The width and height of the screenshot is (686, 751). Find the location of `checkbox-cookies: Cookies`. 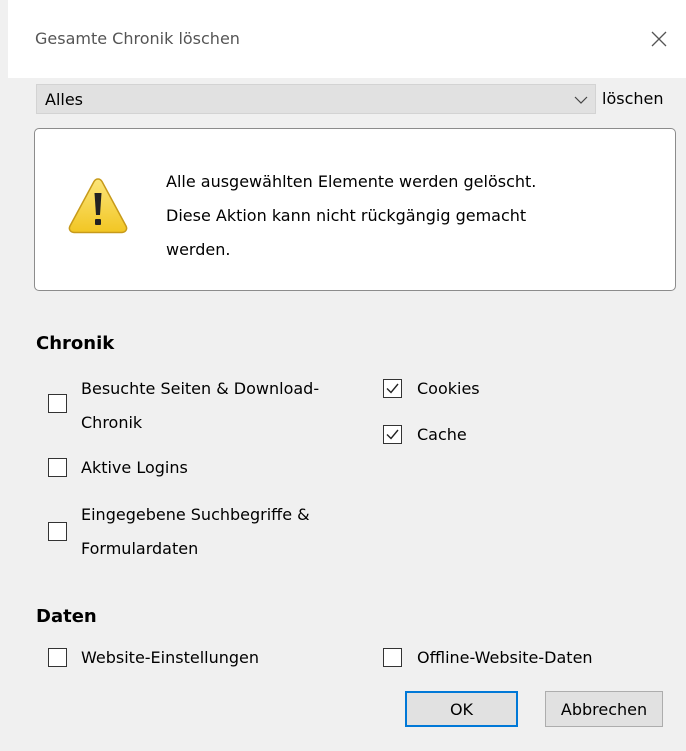

checkbox-cookies: Cookies is located at coordinates (483, 389).